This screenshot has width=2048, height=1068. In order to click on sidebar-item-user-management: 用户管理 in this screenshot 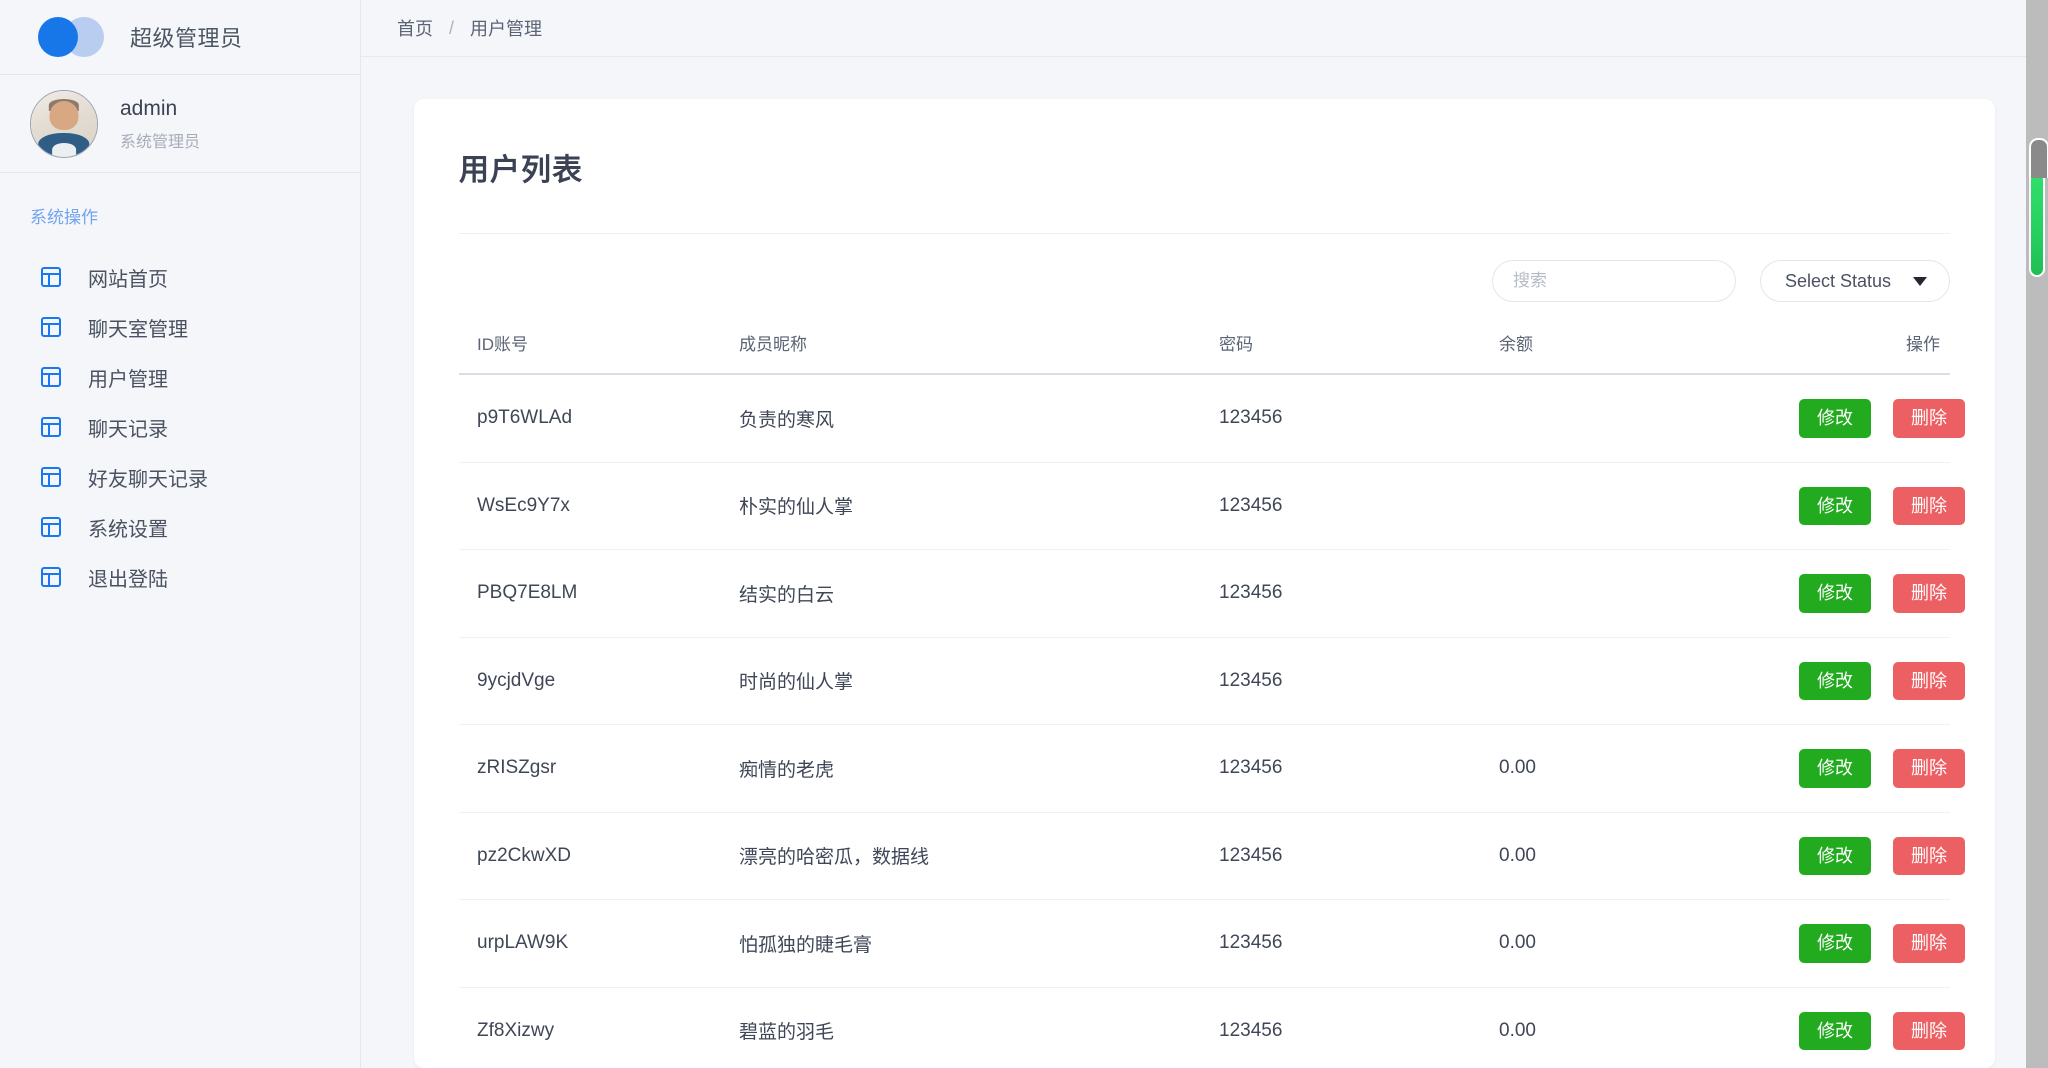, I will do `click(180, 377)`.